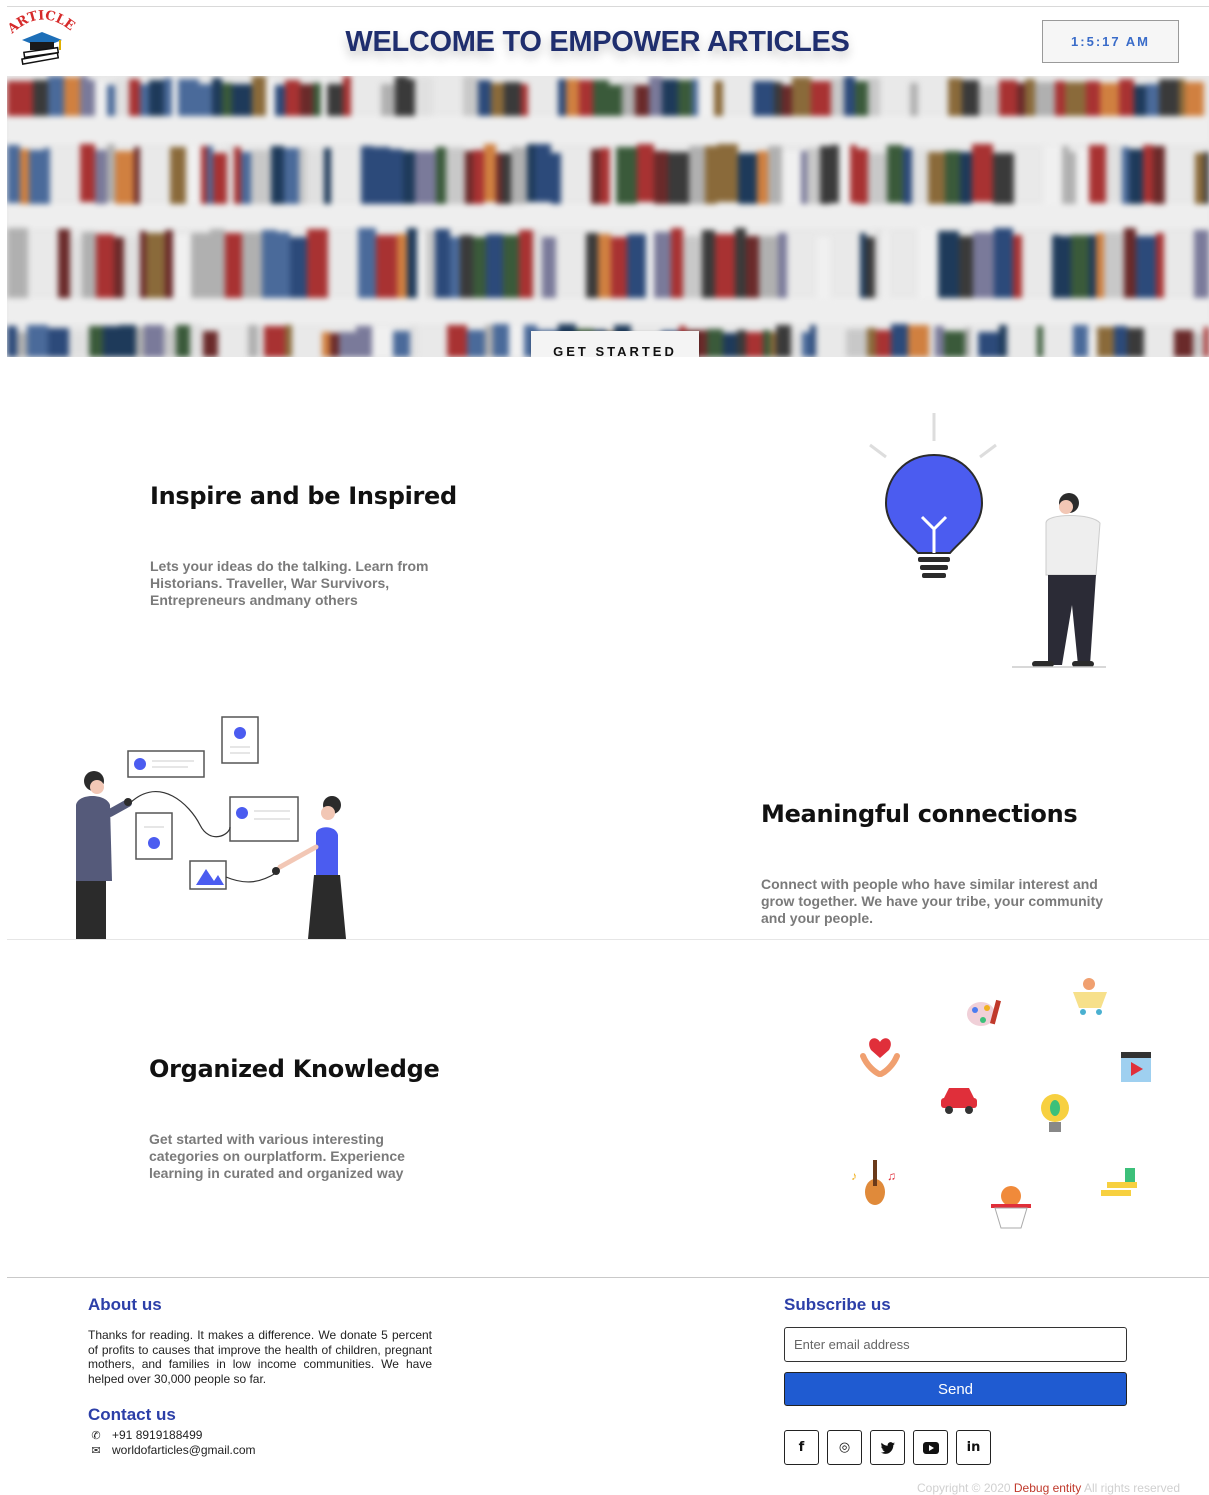  I want to click on guitar-icon: ♪ ♫, so click(873, 1182).